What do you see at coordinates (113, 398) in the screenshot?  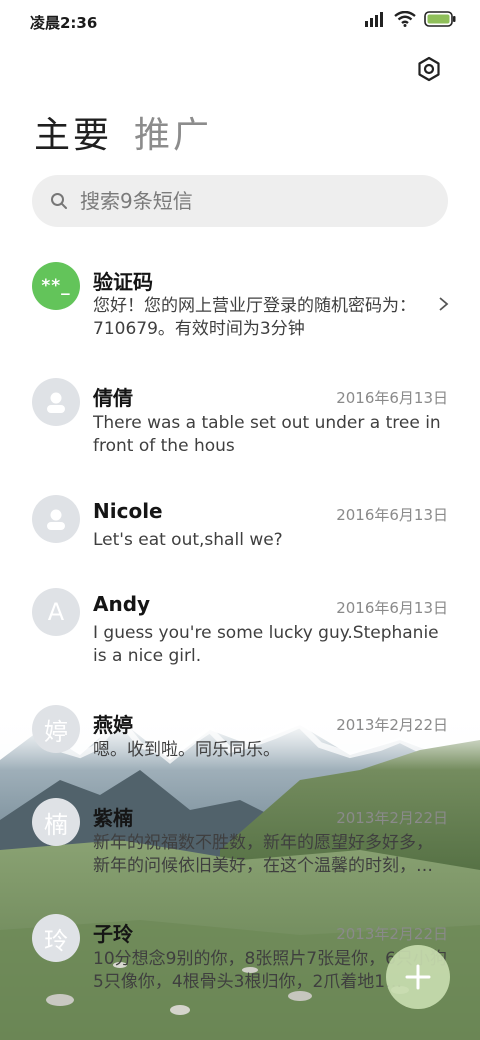 I see `conversation-name: 倩倩` at bounding box center [113, 398].